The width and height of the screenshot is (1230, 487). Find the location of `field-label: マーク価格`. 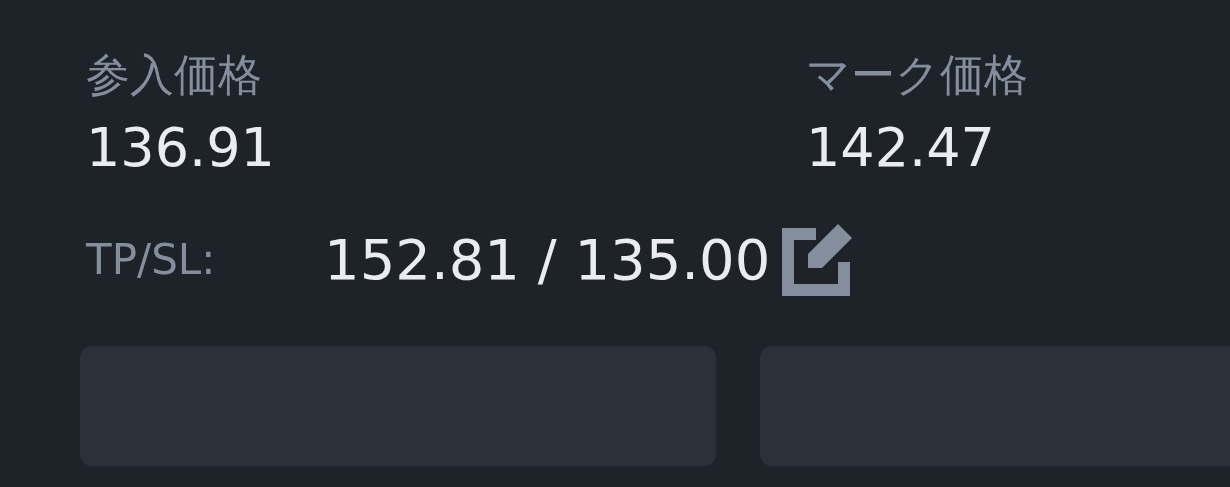

field-label: マーク価格 is located at coordinates (917, 75).